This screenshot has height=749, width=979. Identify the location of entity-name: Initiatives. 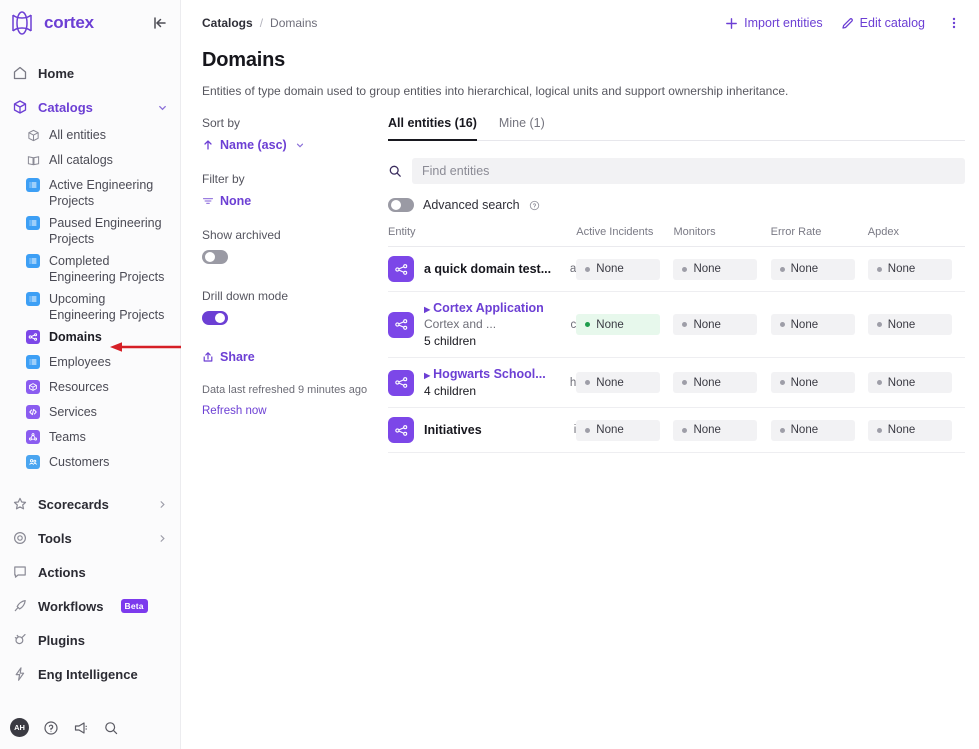
(492, 430).